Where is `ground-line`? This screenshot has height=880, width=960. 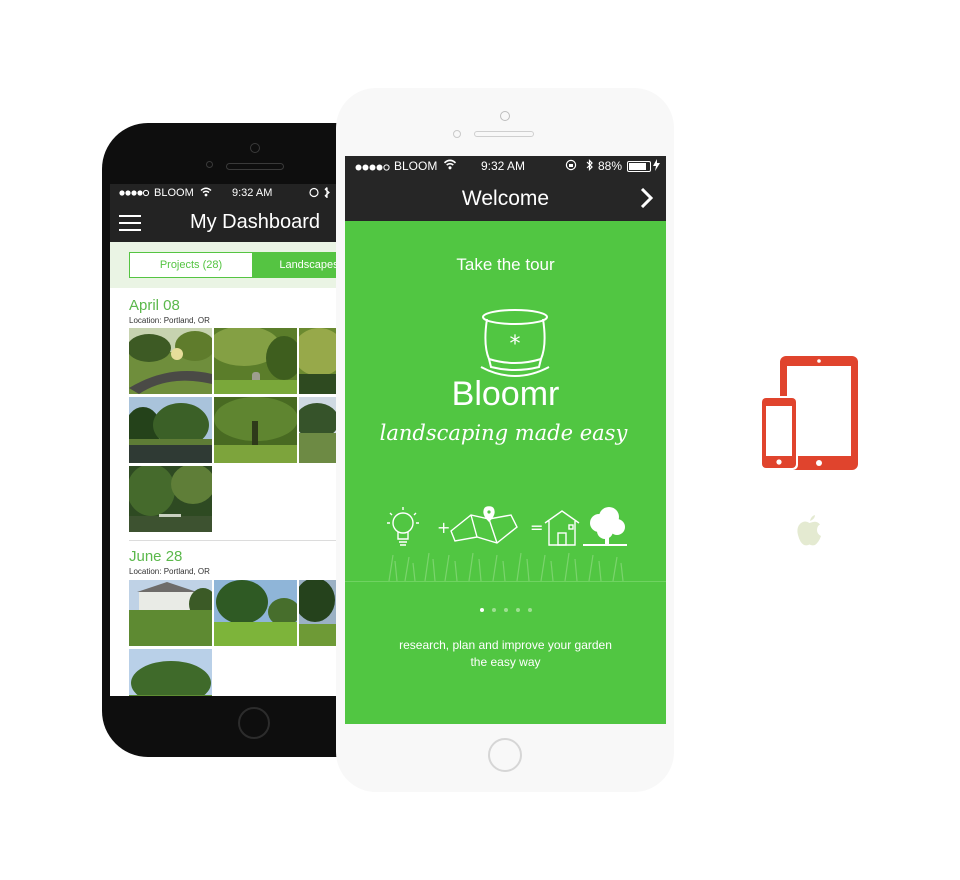 ground-line is located at coordinates (505, 581).